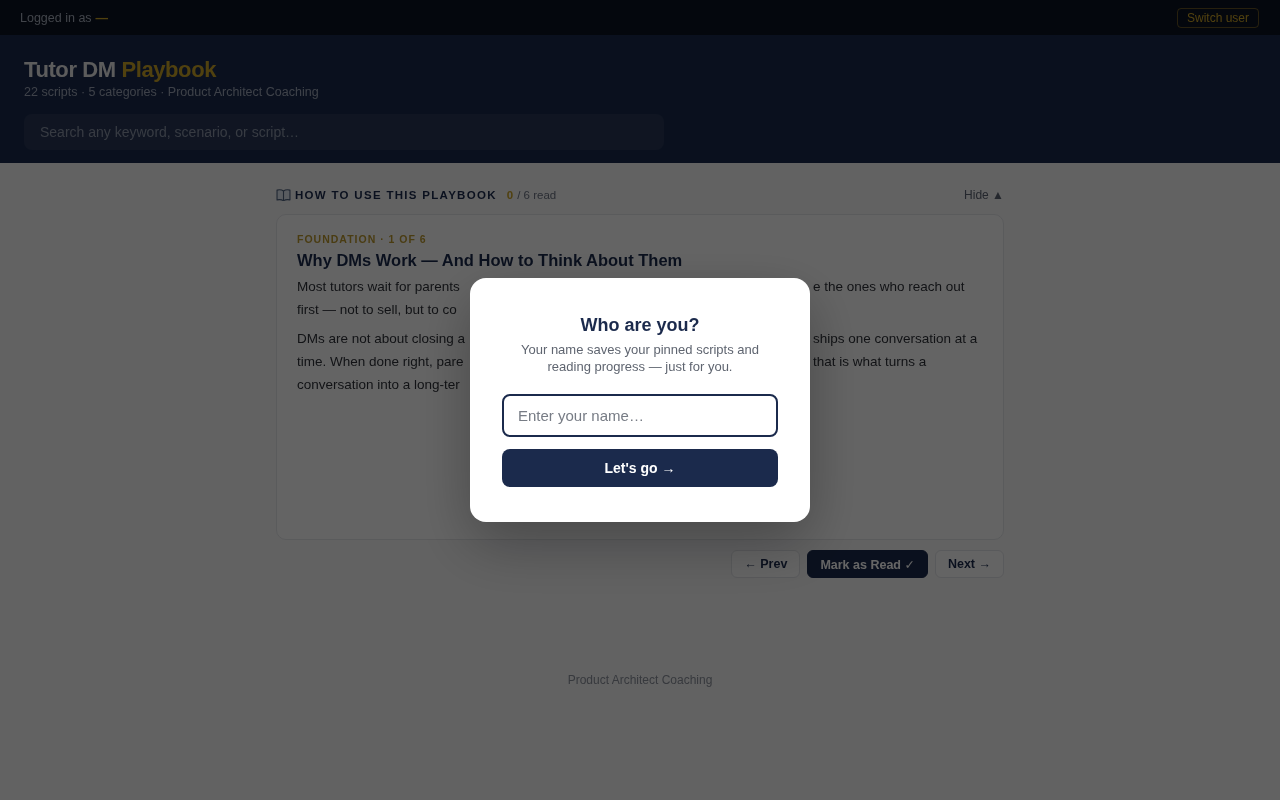 This screenshot has width=1280, height=800. What do you see at coordinates (889, 286) in the screenshot?
I see `body-text: e the ones who reach out` at bounding box center [889, 286].